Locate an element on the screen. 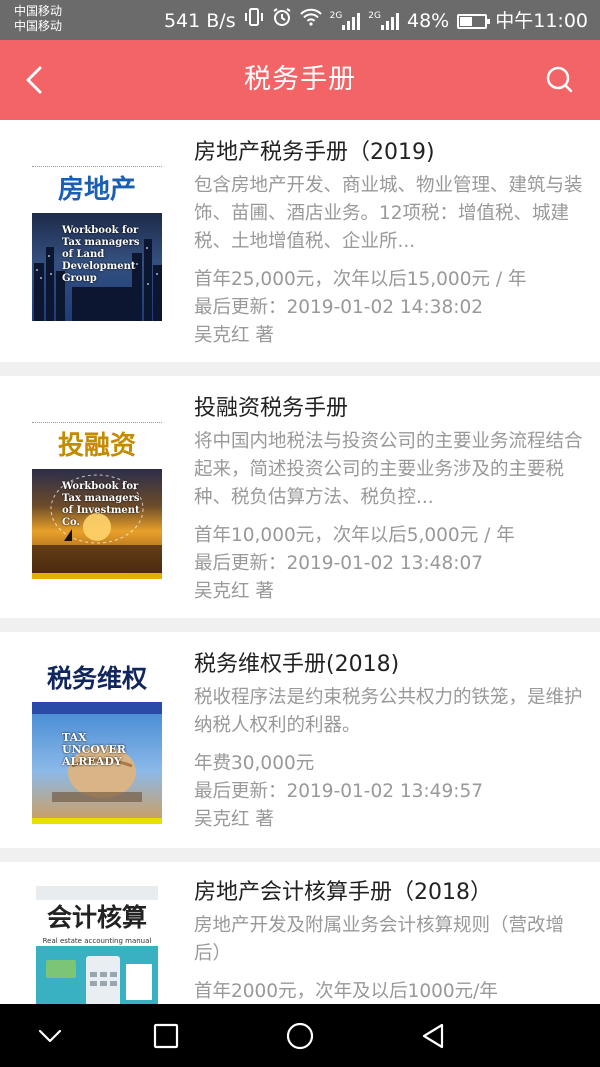 The image size is (600, 1067). circle-icon is located at coordinates (300, 1036).